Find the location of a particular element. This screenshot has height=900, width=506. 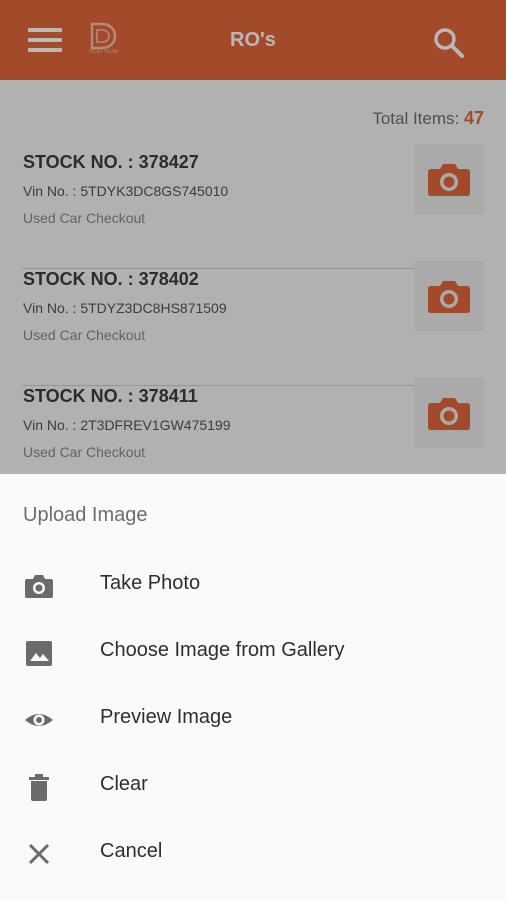

preview-image-option: Preview Image is located at coordinates (253, 719).